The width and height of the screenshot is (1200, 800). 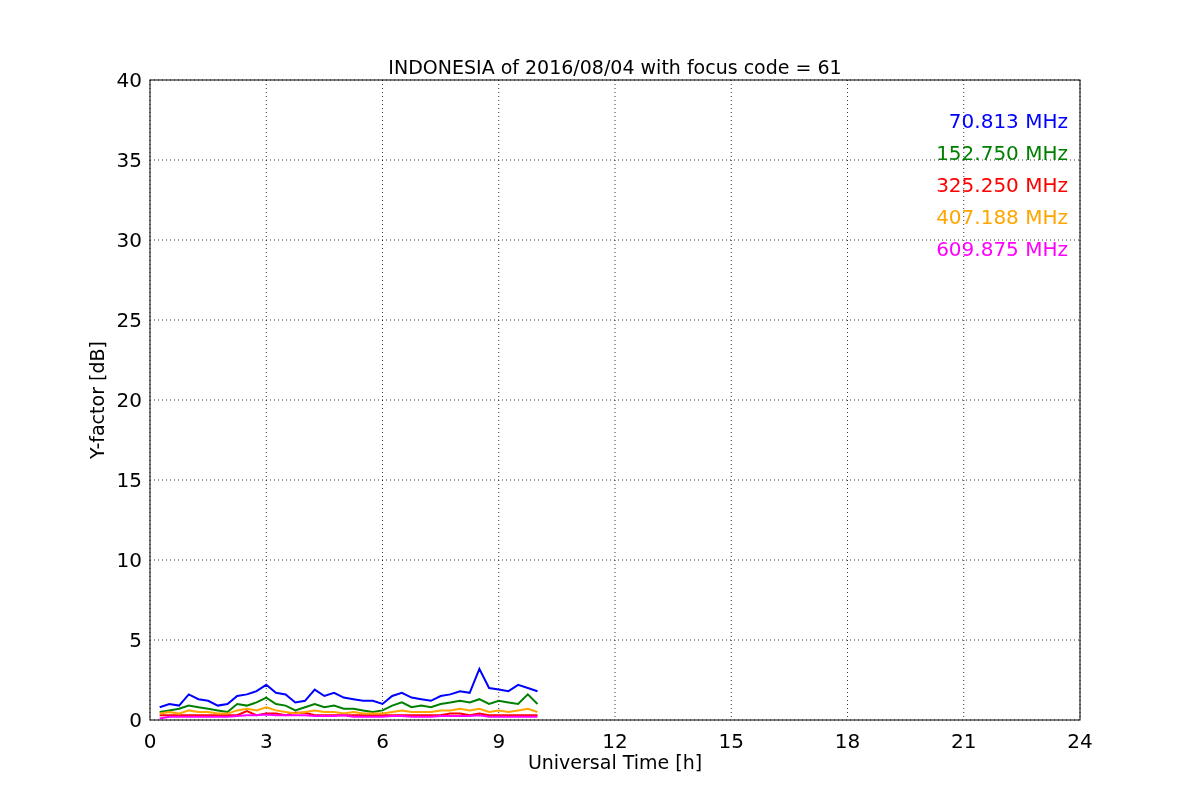 I want to click on y-tick-label: 5, so click(x=135, y=640).